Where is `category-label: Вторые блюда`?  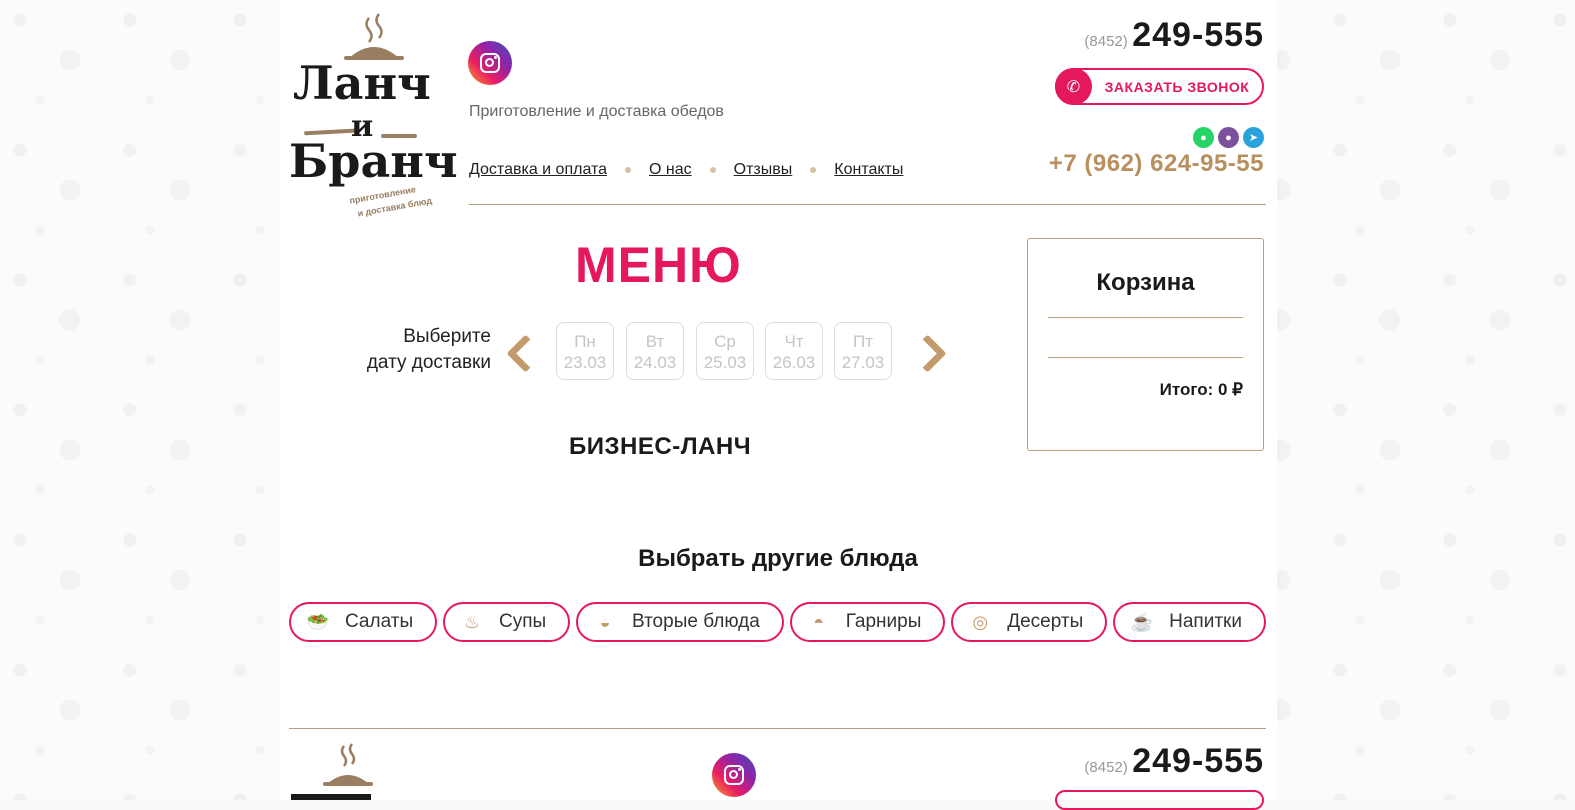 category-label: Вторые блюда is located at coordinates (696, 621).